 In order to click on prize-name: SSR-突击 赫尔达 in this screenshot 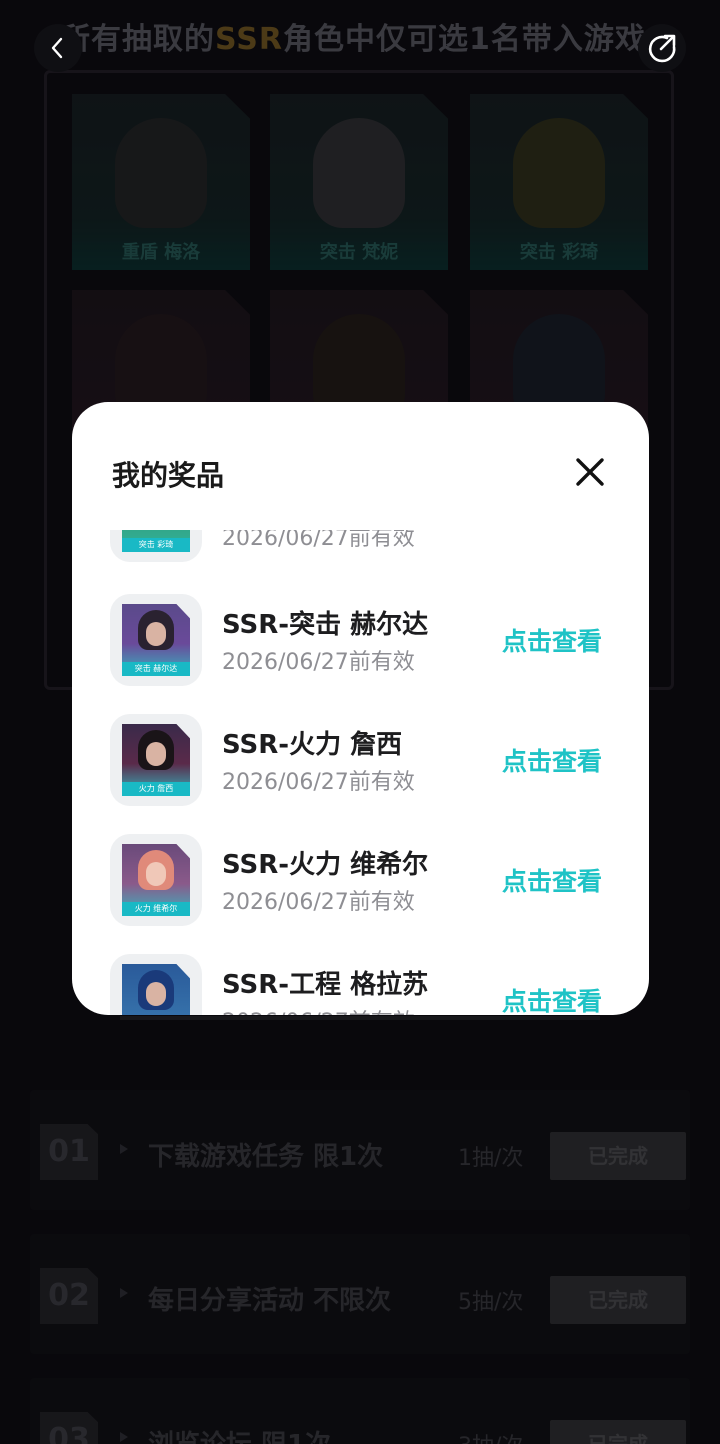, I will do `click(325, 625)`.